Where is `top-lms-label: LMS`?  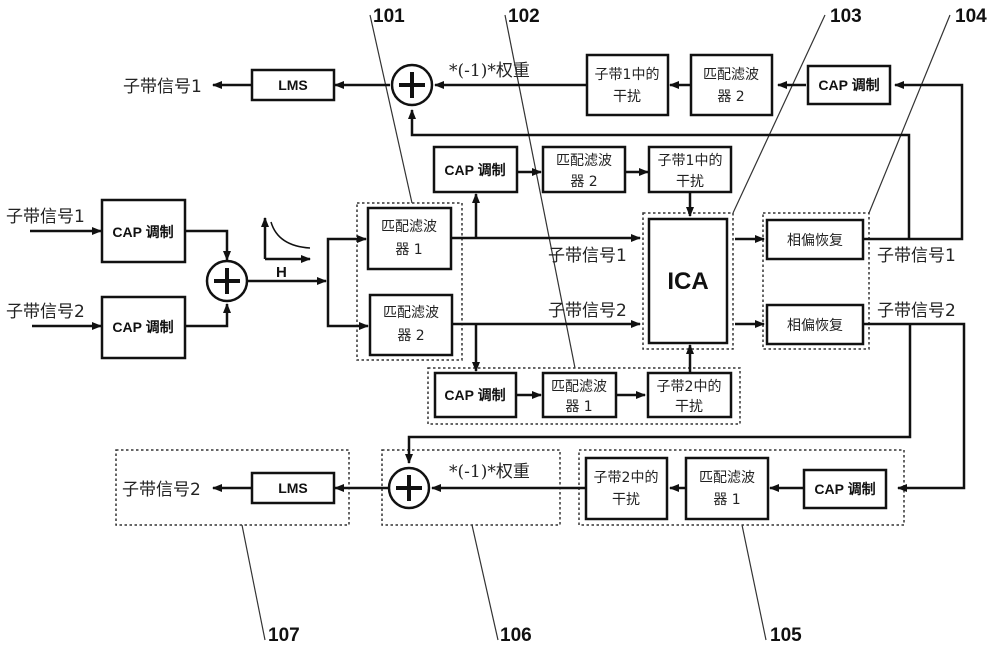
top-lms-label: LMS is located at coordinates (293, 85).